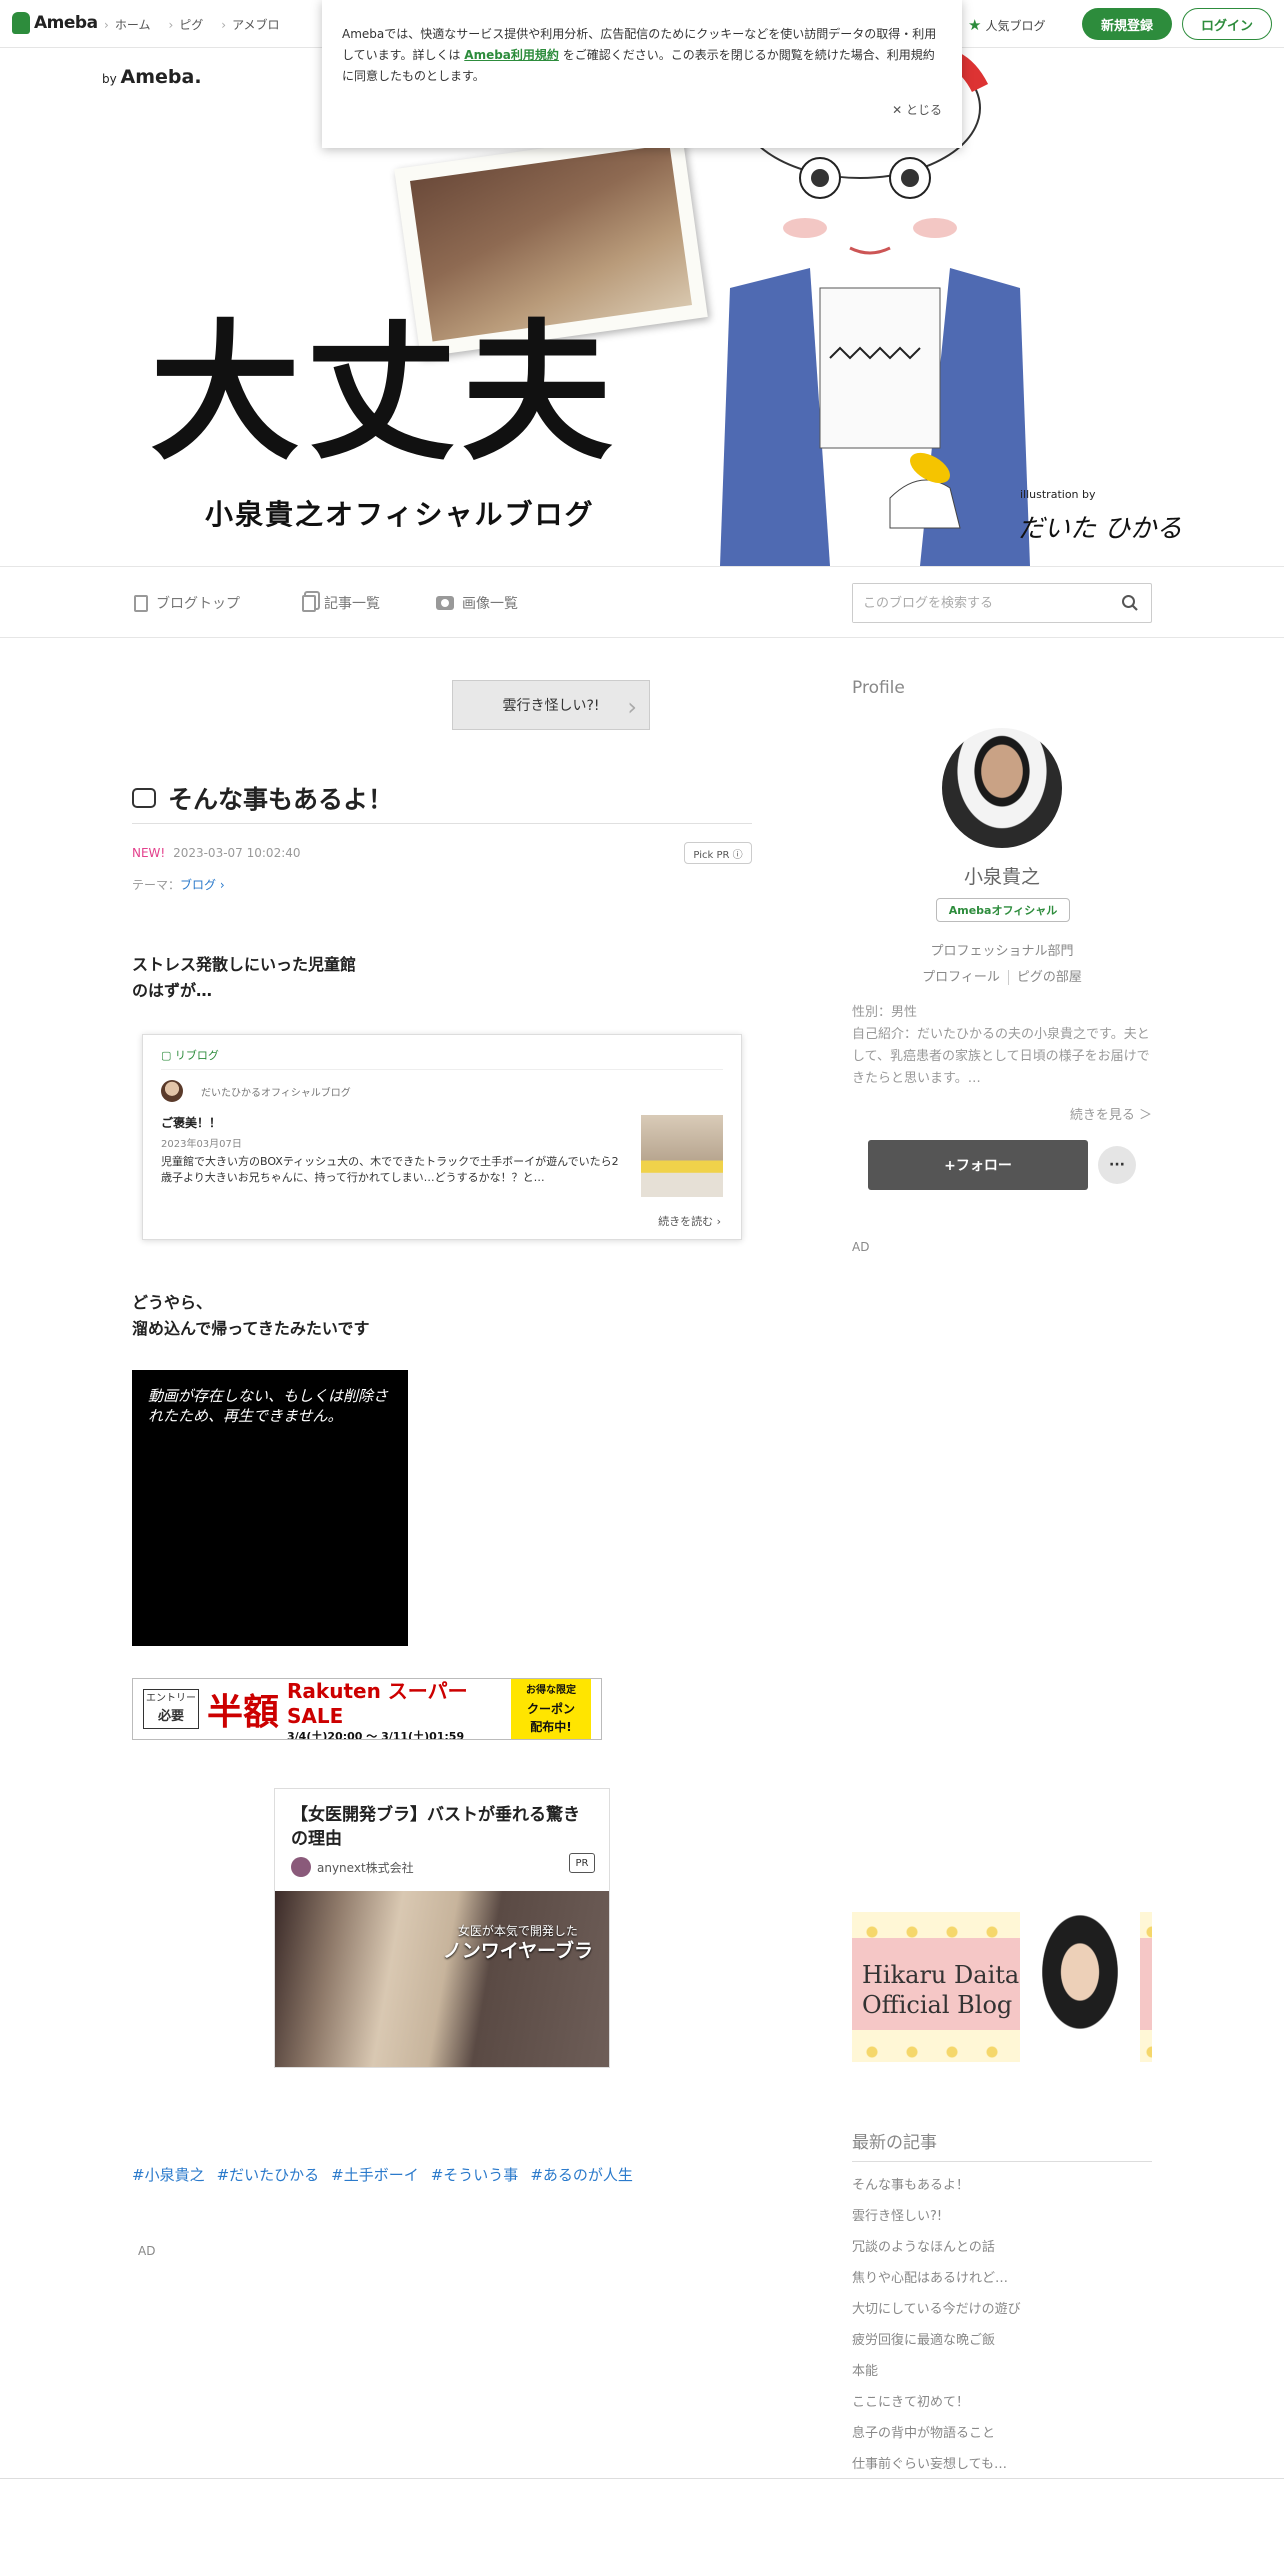  Describe the element at coordinates (144, 797) in the screenshot. I see `reblog-icon` at that location.